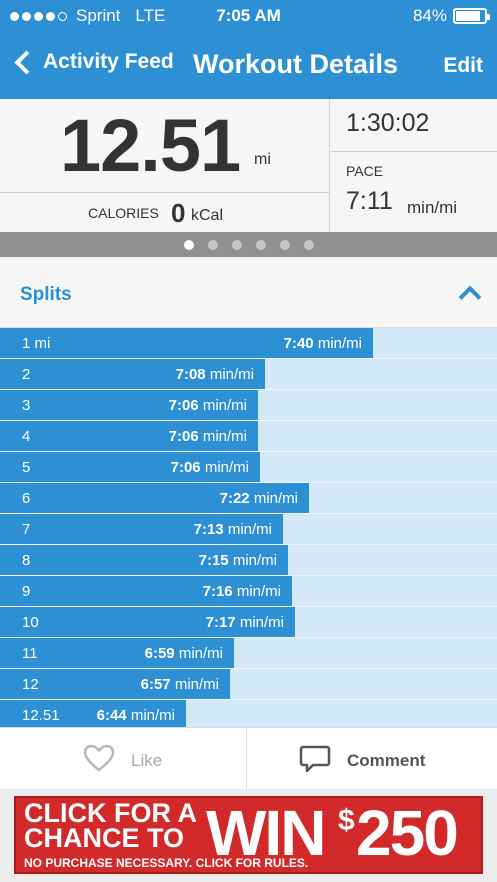 This screenshot has width=497, height=882. I want to click on split-pace-value: 7:15, so click(213, 560).